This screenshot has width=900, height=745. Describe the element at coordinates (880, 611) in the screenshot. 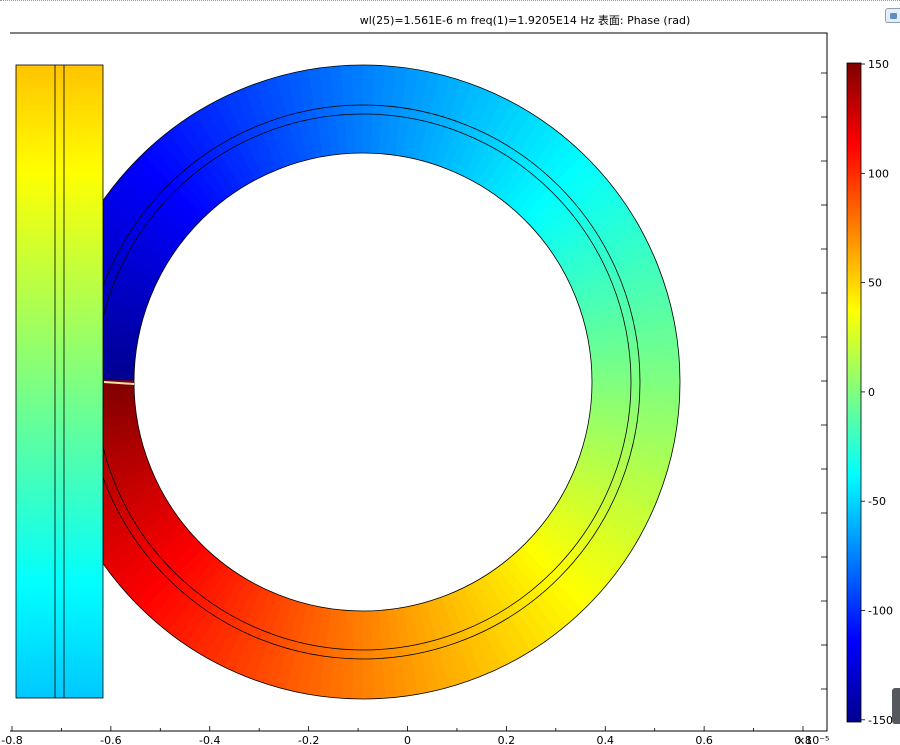

I see `colorbar-tick-label: -100` at that location.